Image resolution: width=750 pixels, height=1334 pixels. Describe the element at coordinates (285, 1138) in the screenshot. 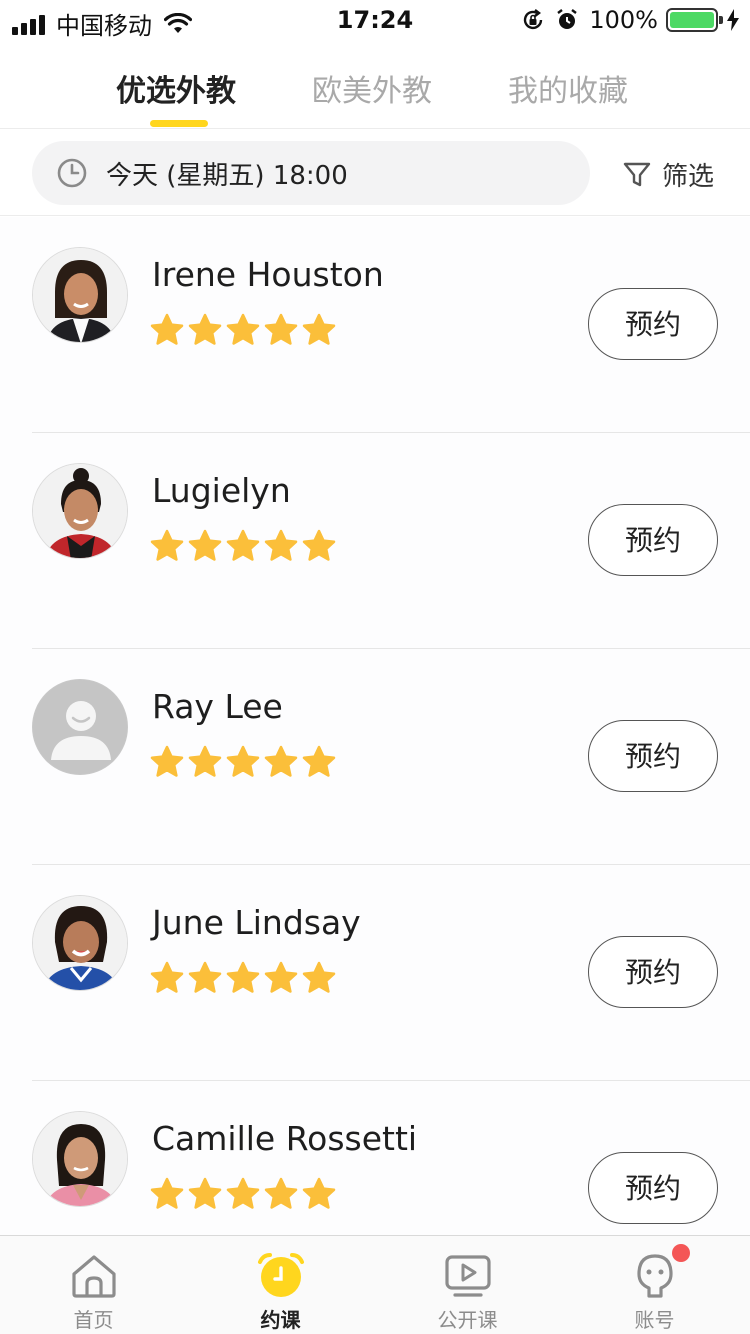

I see `teacher-name: Camille Rossetti` at that location.